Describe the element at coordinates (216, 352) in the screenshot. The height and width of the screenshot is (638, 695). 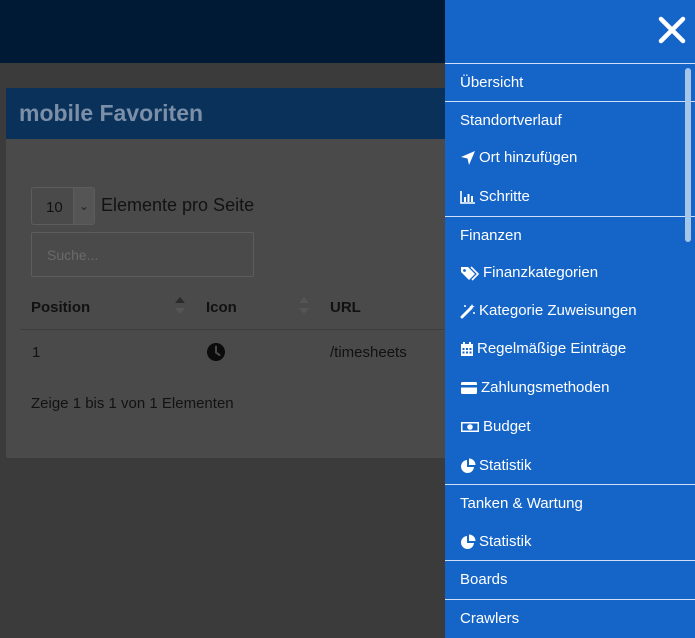
I see `clock-icon` at that location.